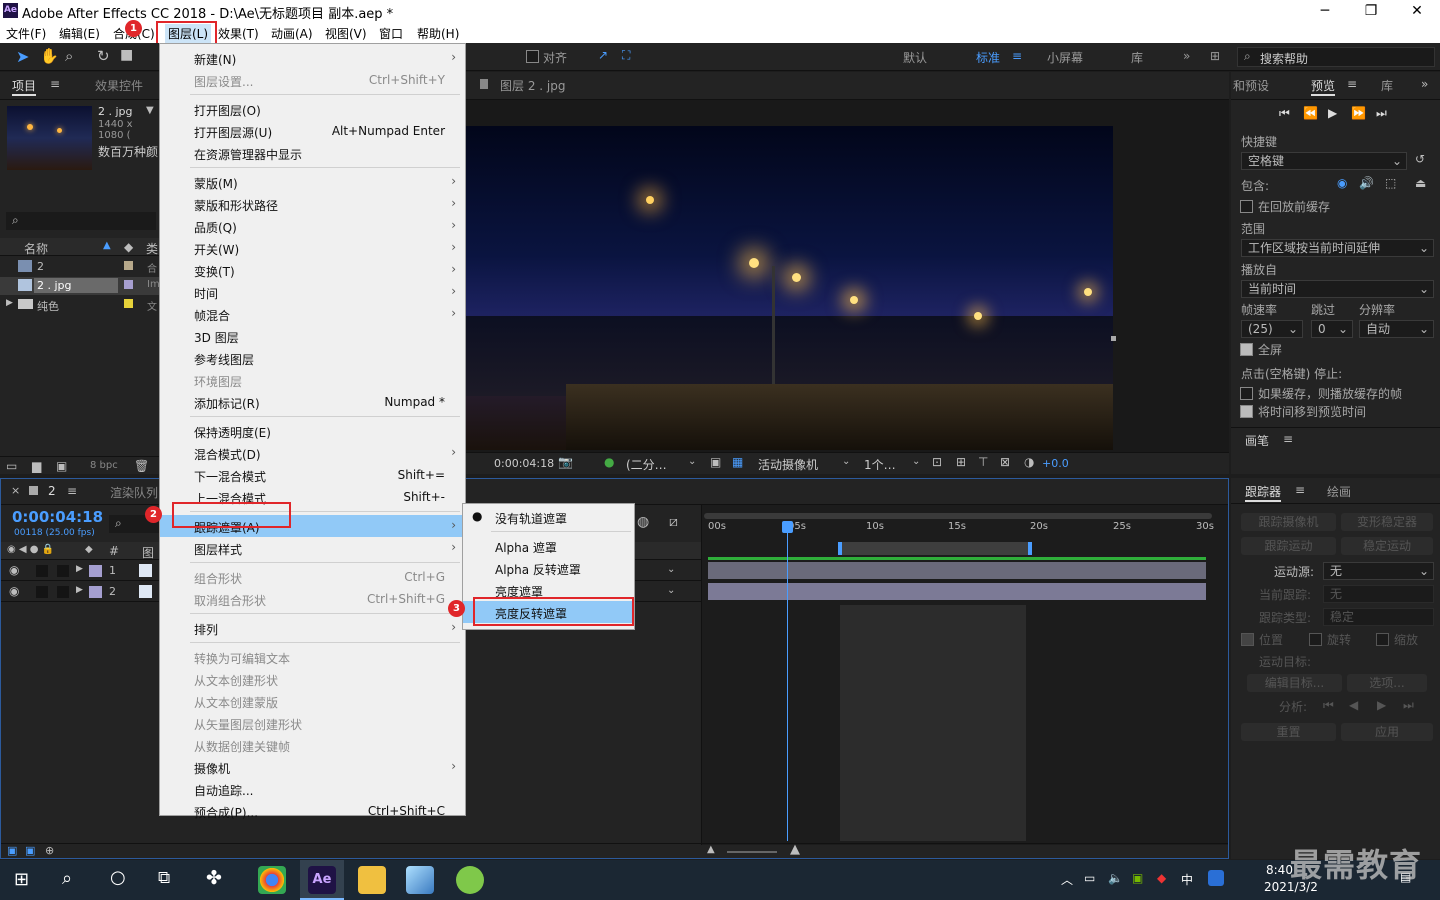  Describe the element at coordinates (1336, 57) in the screenshot. I see `search-help-box: ⌕ 搜索帮助` at that location.